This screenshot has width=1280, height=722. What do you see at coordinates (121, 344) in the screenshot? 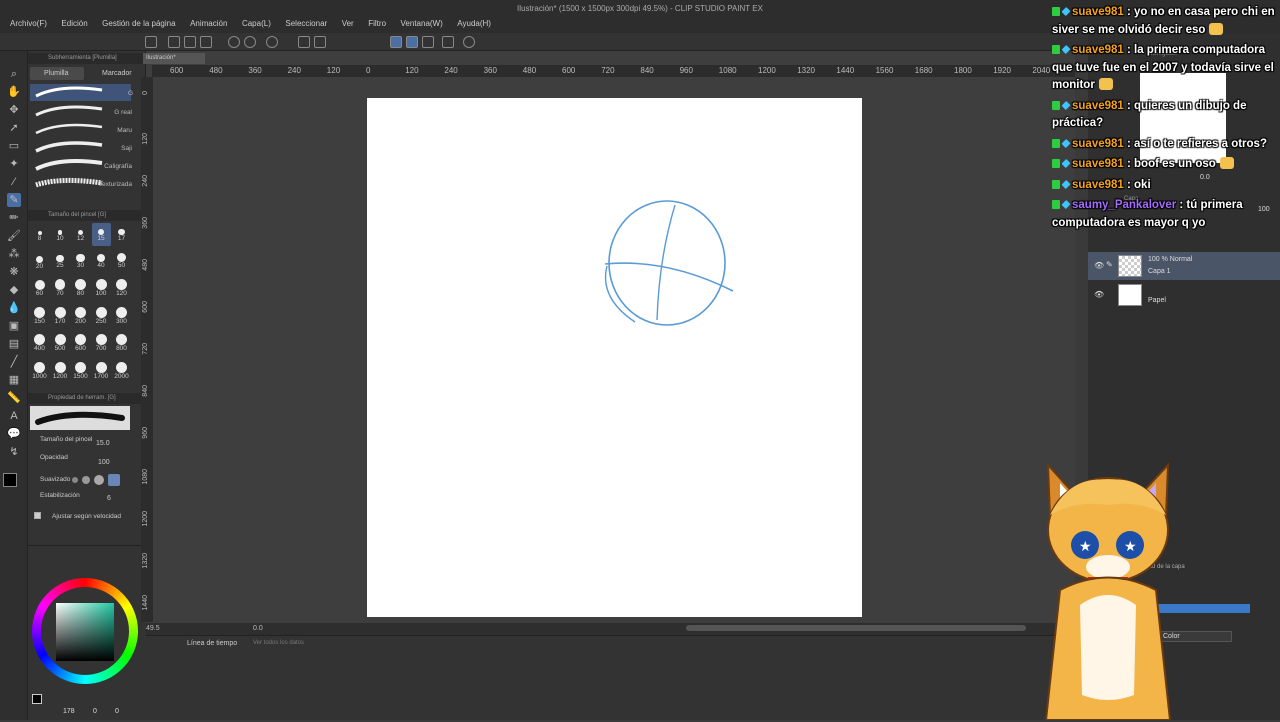
I see `brush-size-option: 800` at bounding box center [121, 344].